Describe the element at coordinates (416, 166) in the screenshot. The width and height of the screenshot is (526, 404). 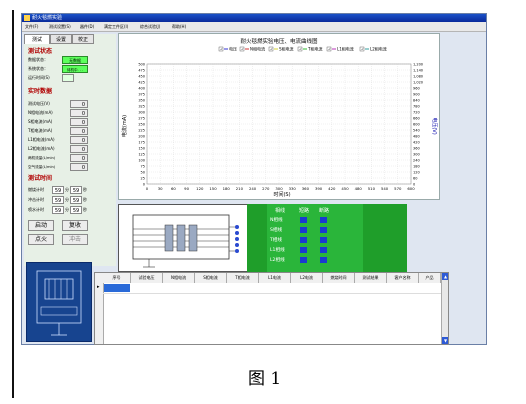
I see `y2-tick-label: 180` at that location.